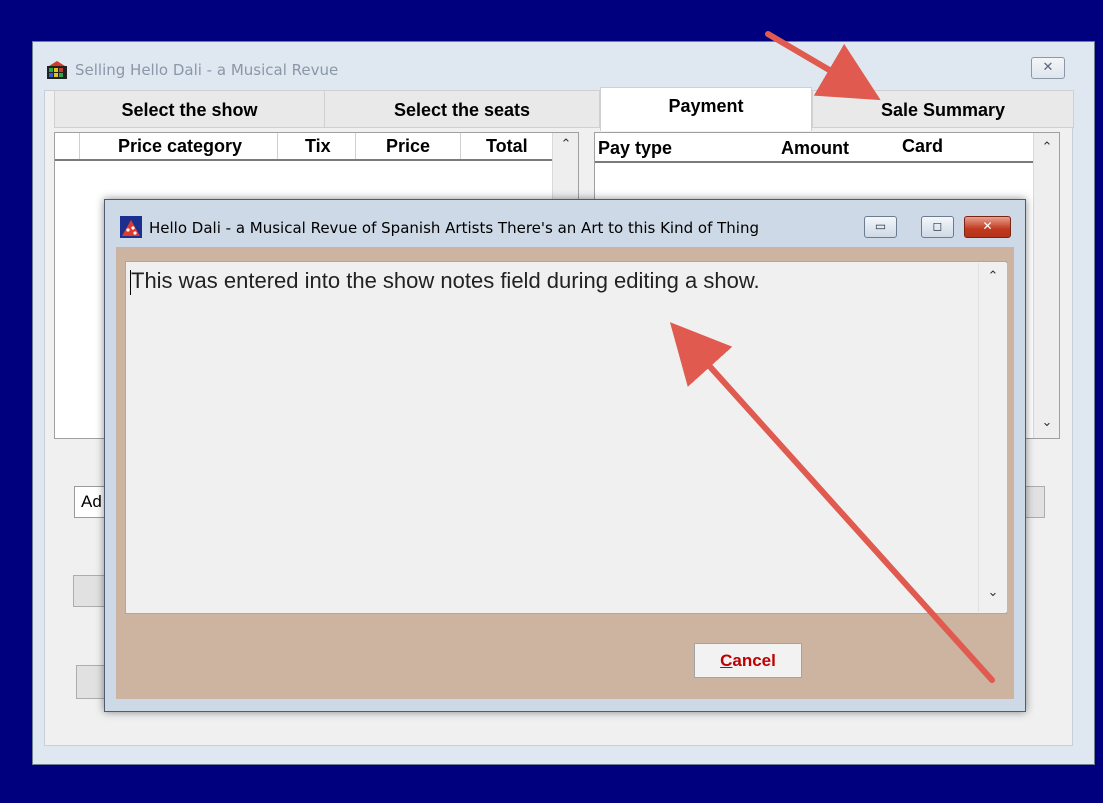  What do you see at coordinates (832, 502) in the screenshot?
I see `annotation-arrow-notes` at bounding box center [832, 502].